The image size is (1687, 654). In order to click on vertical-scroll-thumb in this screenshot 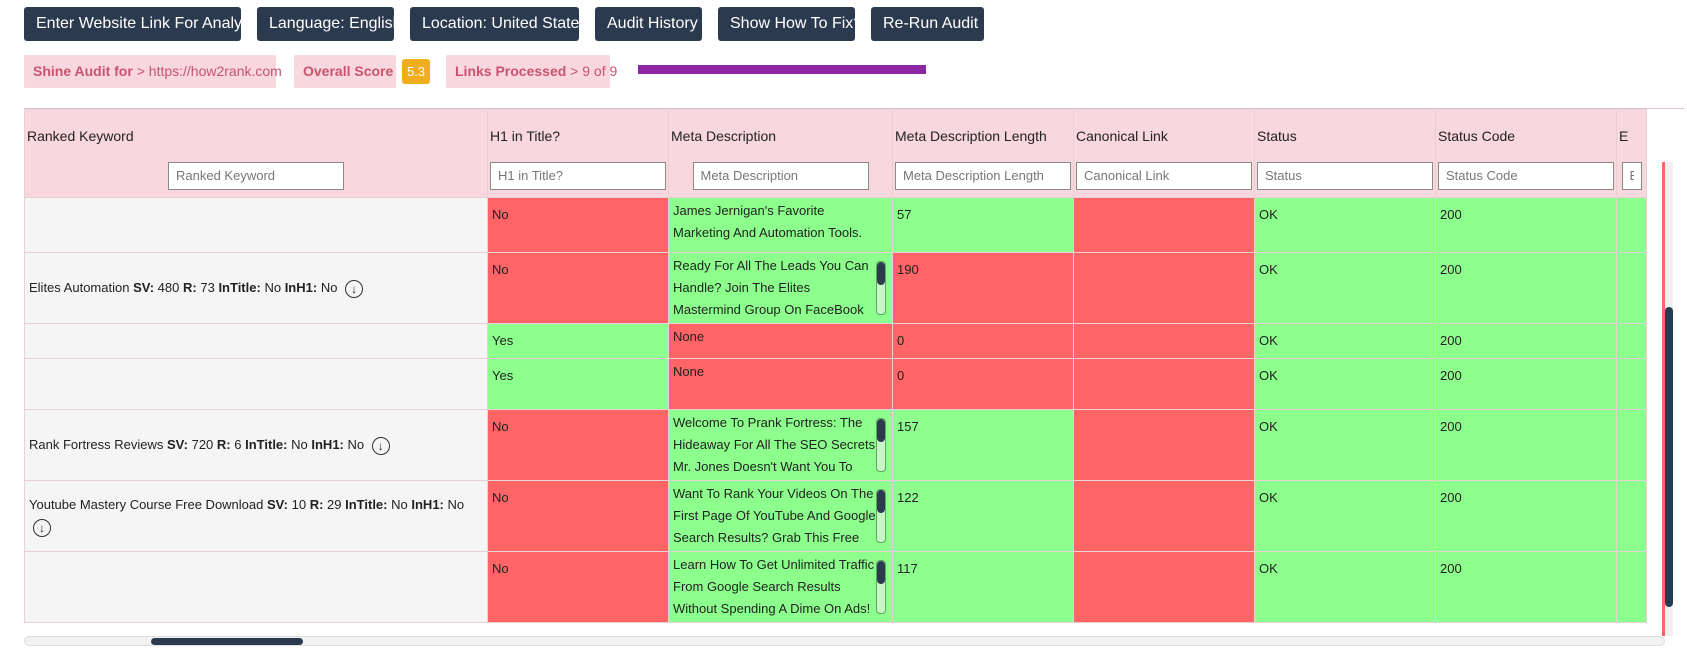, I will do `click(1669, 457)`.